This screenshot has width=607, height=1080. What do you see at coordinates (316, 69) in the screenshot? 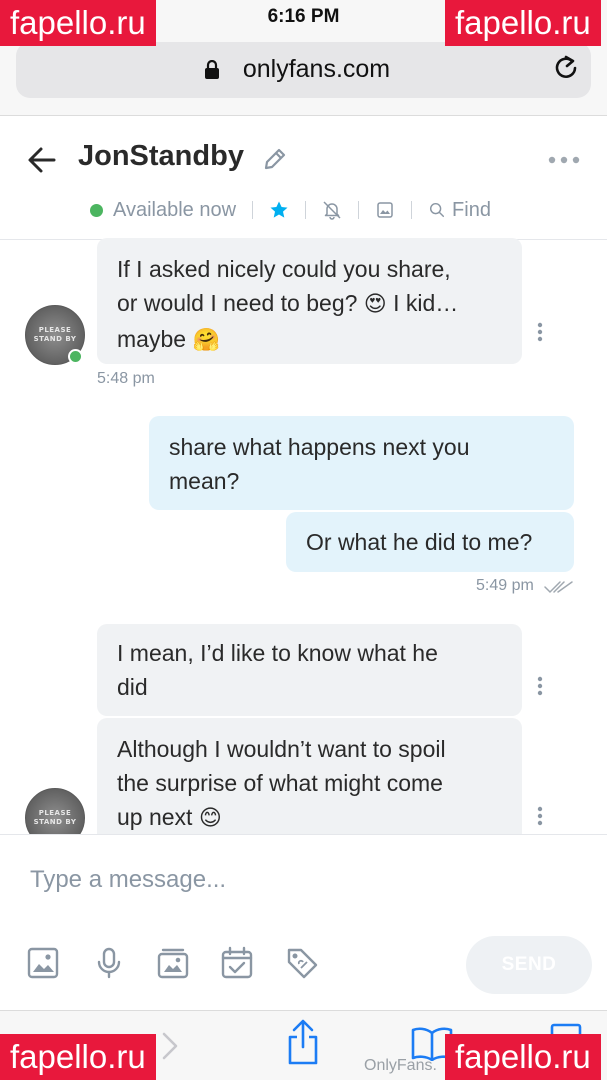
I see `url-text: onlyfans.com` at bounding box center [316, 69].